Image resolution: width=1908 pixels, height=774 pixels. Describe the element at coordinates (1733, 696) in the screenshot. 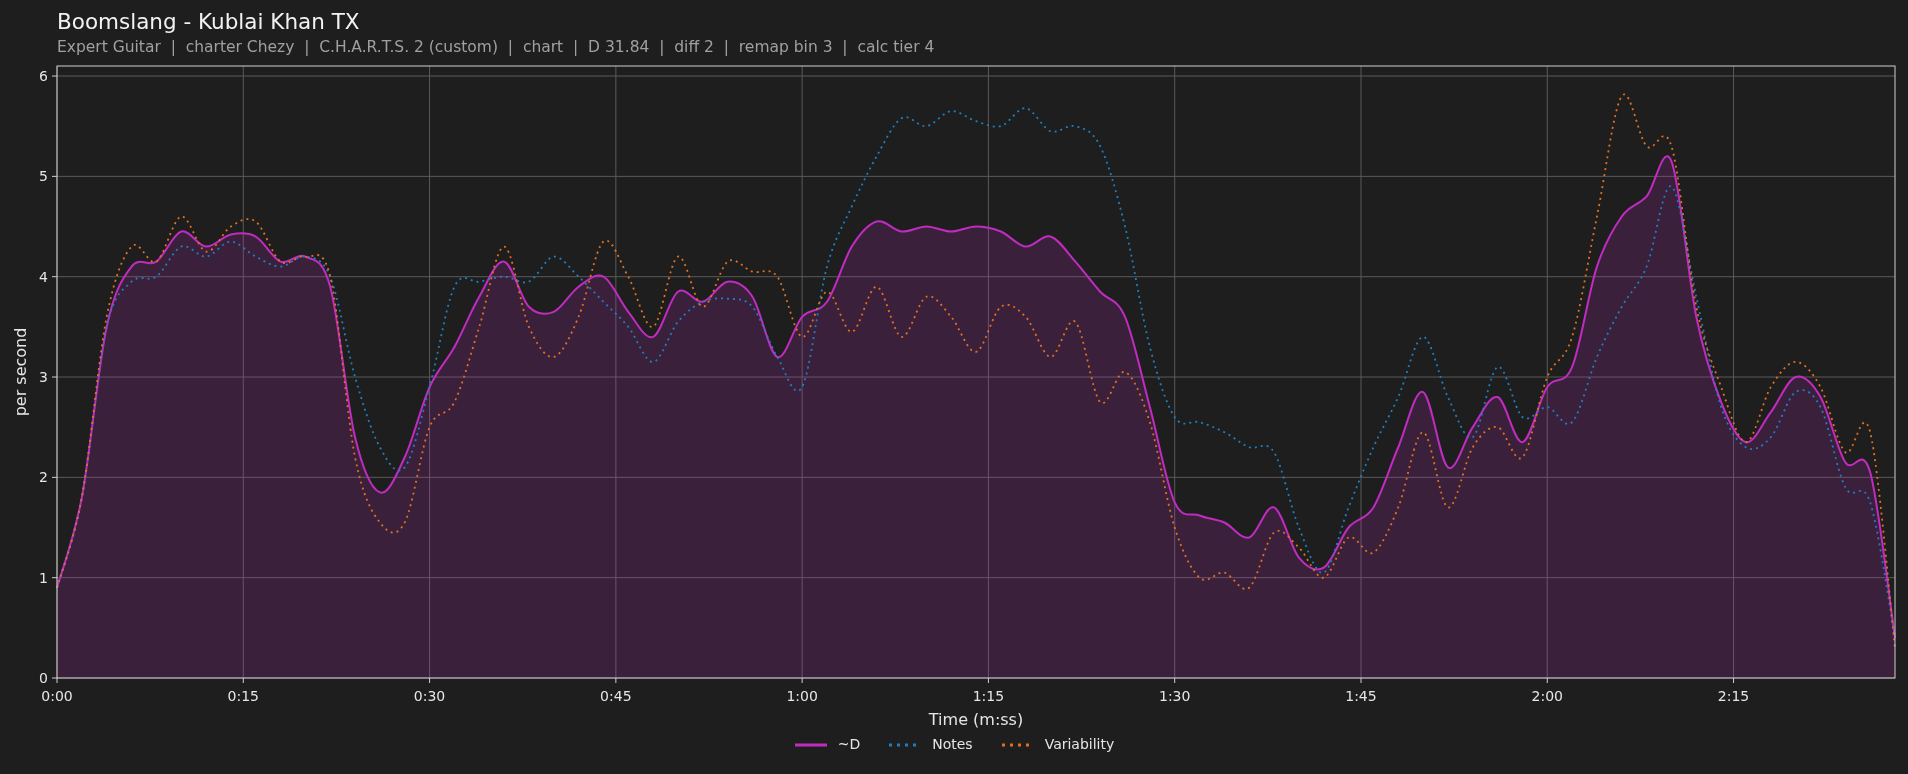

I see `x-tick-label: 2:15` at that location.